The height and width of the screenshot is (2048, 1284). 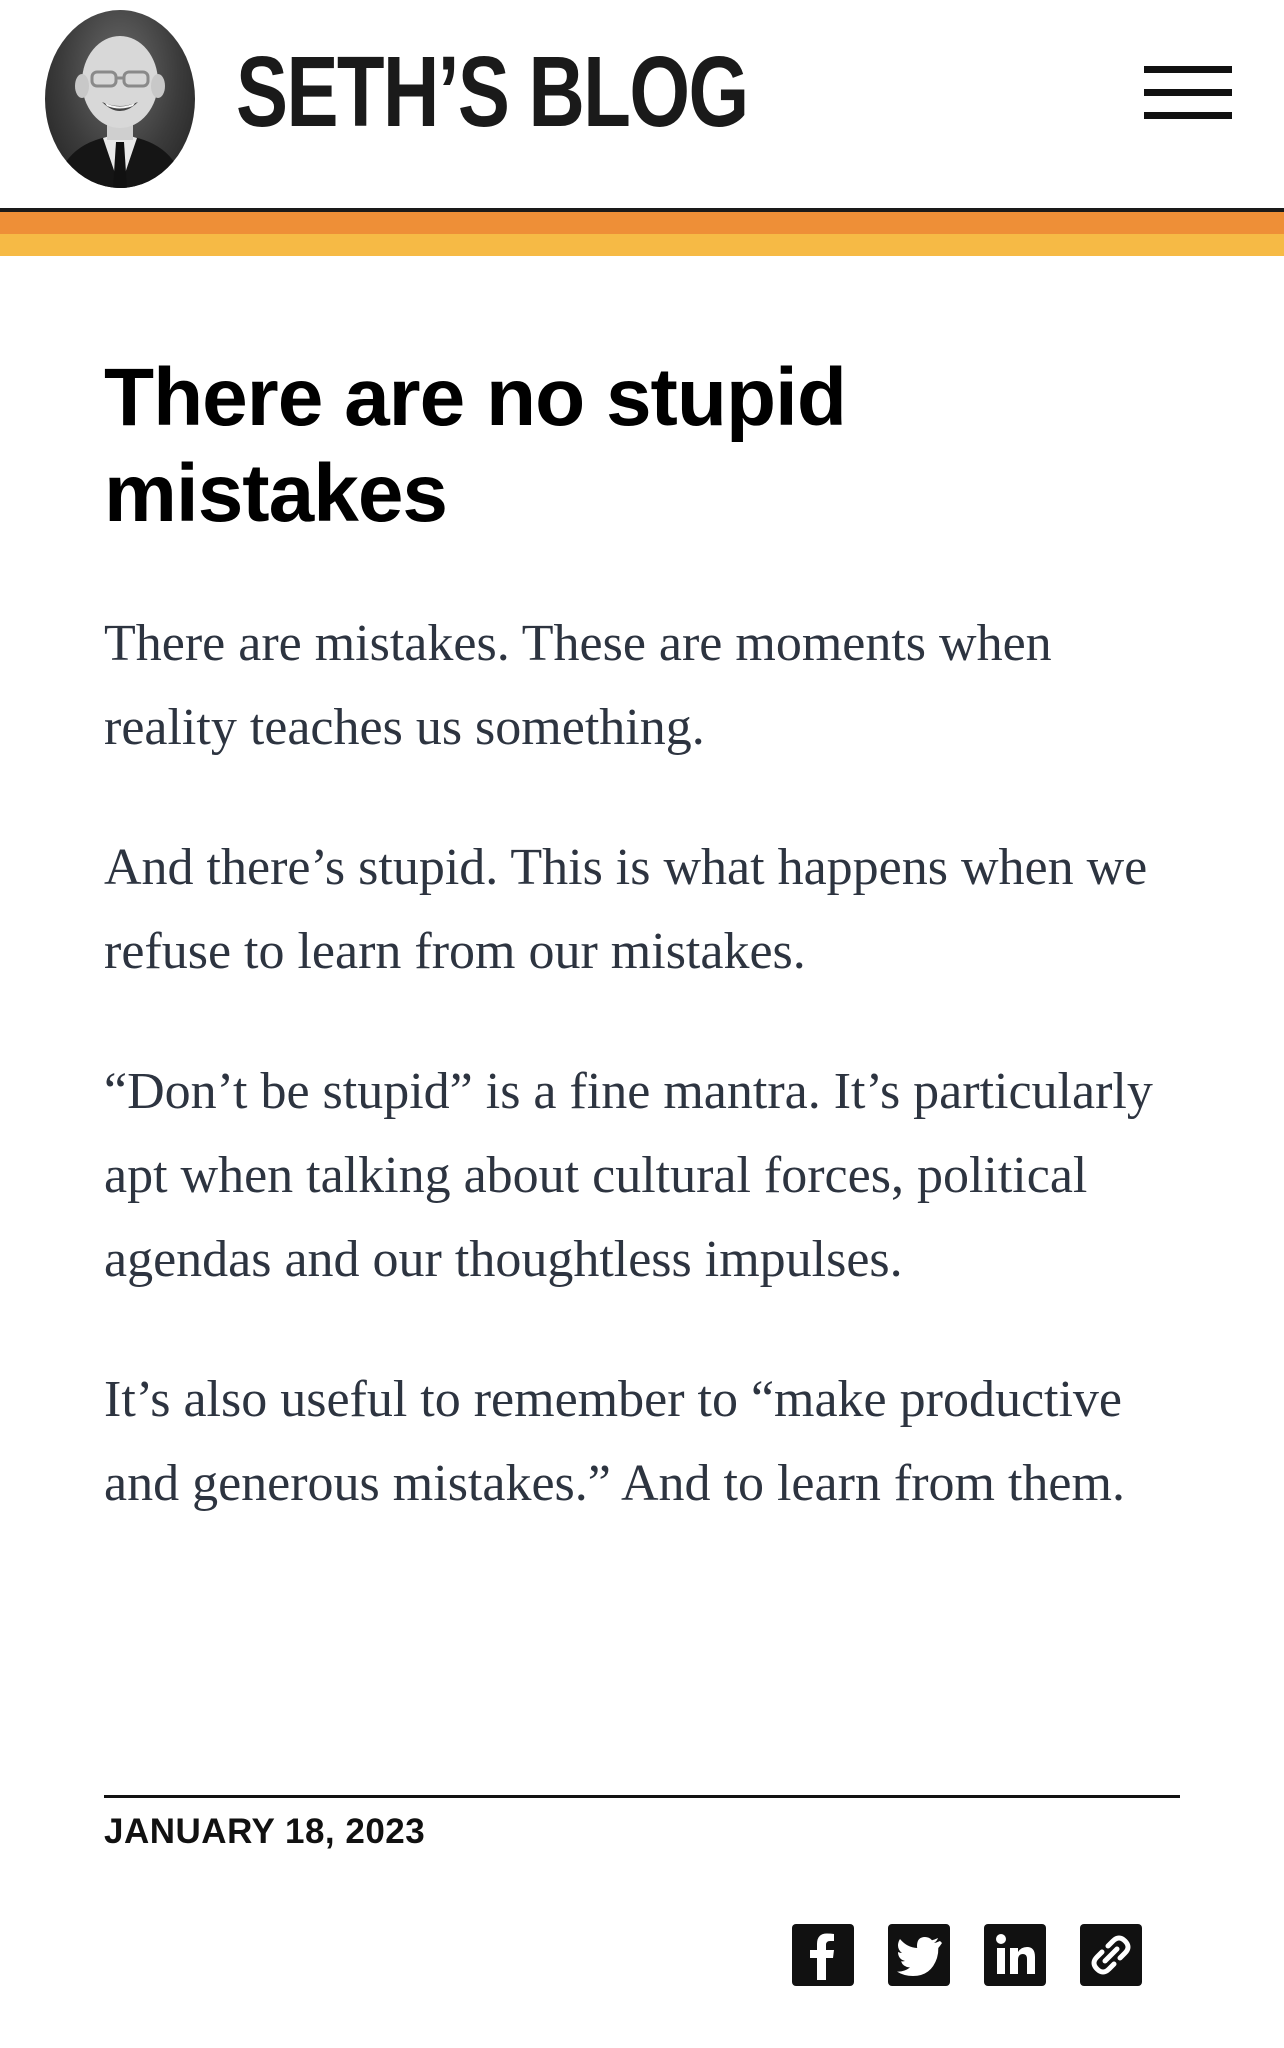 I want to click on twitter-share-button, so click(x=919, y=1955).